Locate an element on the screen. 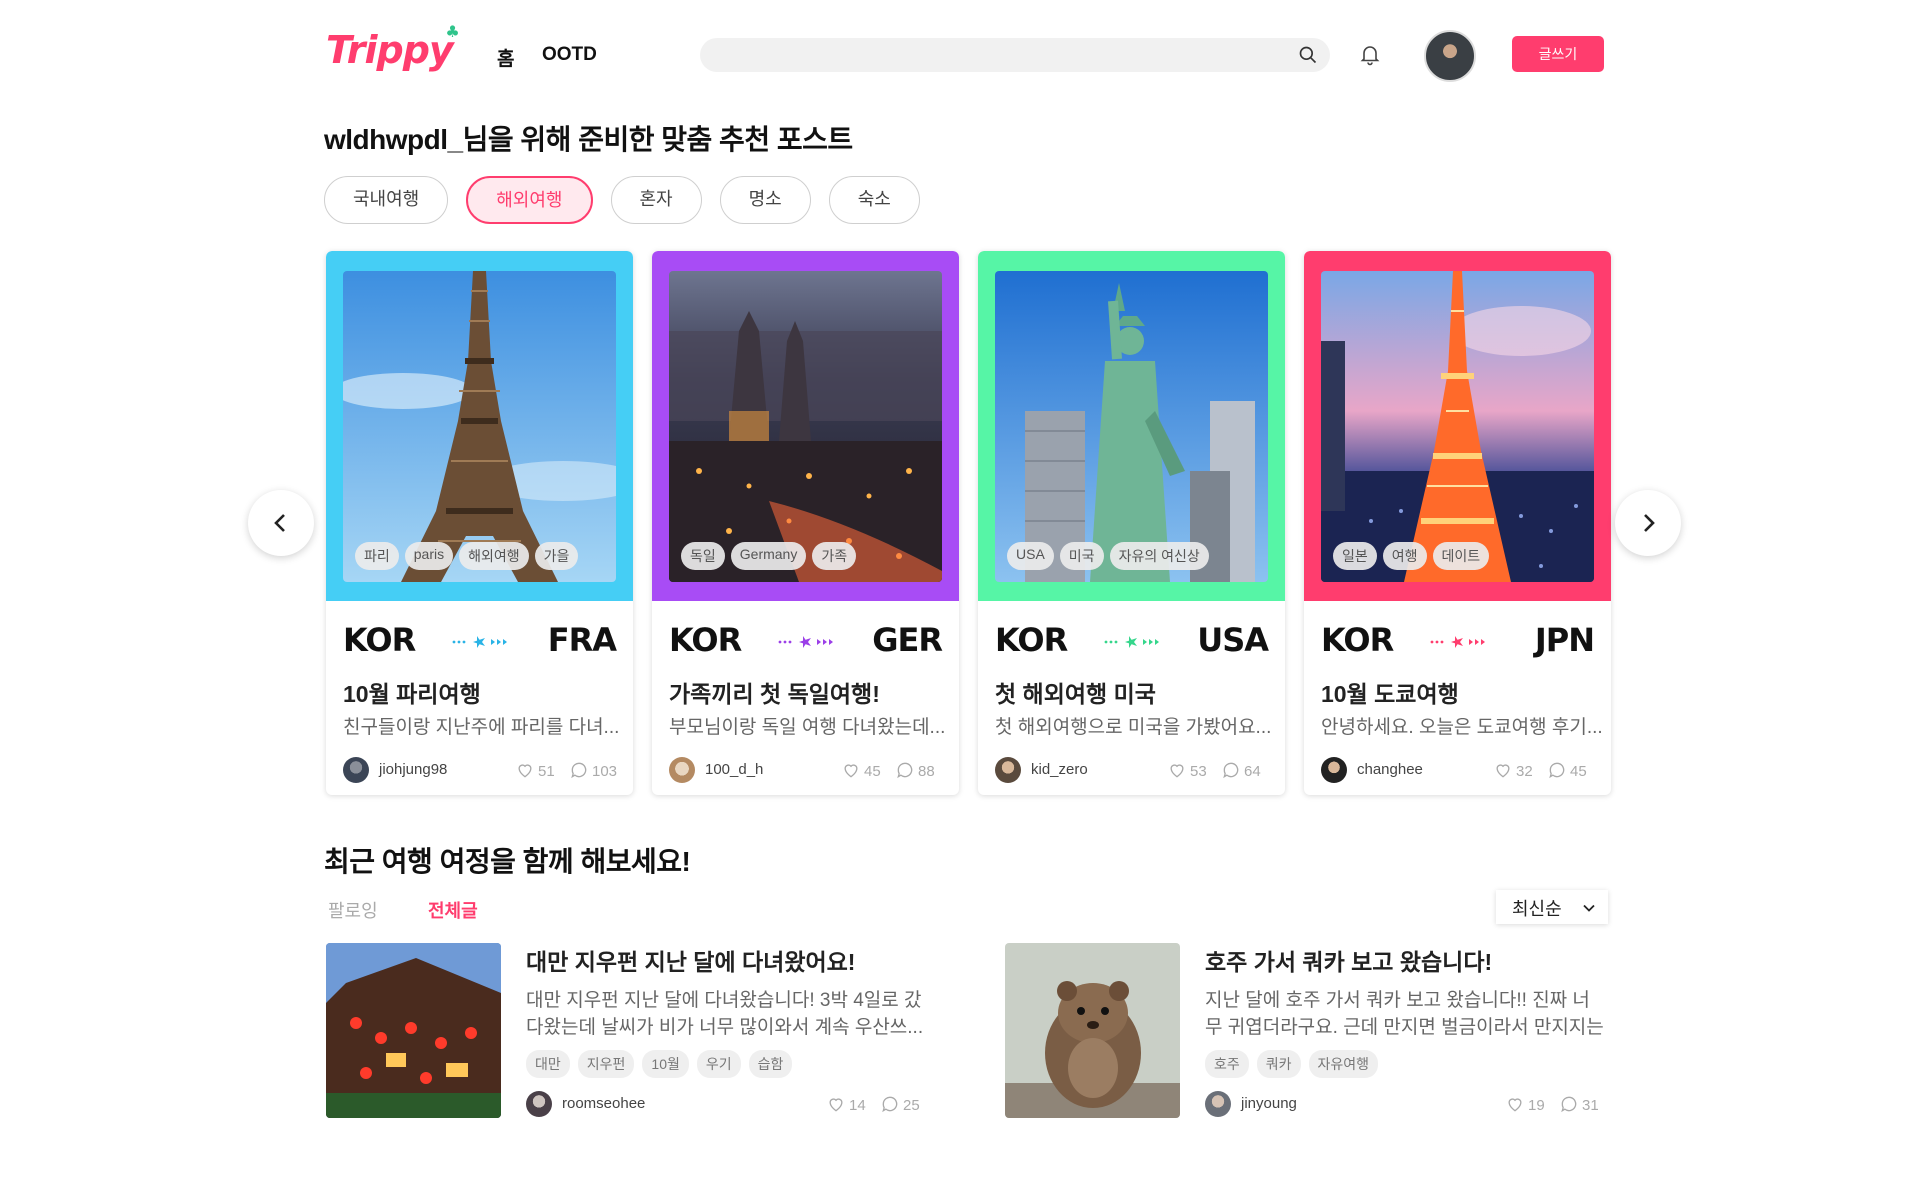 The width and height of the screenshot is (1920, 1198). chevron-down-icon is located at coordinates (1589, 908).